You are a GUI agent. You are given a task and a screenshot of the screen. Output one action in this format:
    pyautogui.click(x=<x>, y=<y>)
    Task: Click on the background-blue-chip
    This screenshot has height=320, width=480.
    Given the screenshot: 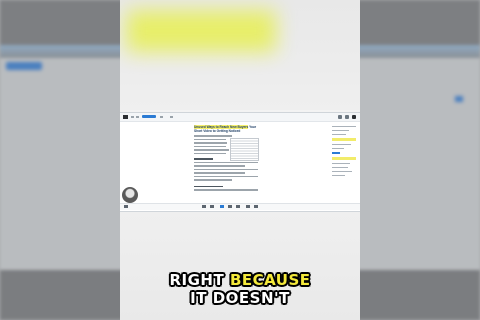 What is the action you would take?
    pyautogui.click(x=24, y=66)
    